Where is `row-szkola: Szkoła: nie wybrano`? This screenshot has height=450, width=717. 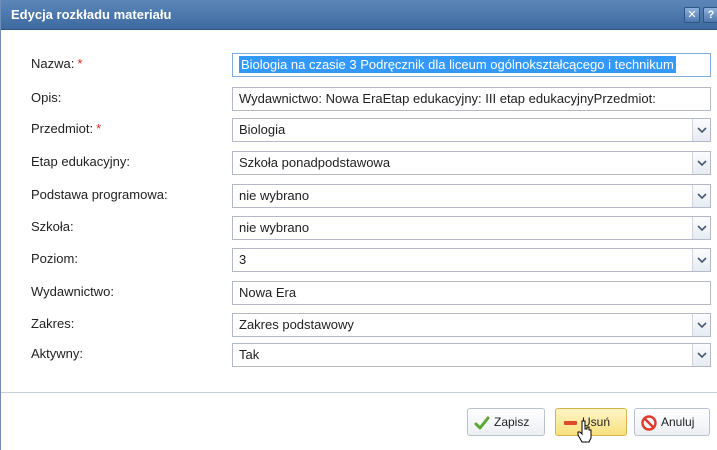
row-szkola: Szkoła: nie wybrano is located at coordinates (359, 229).